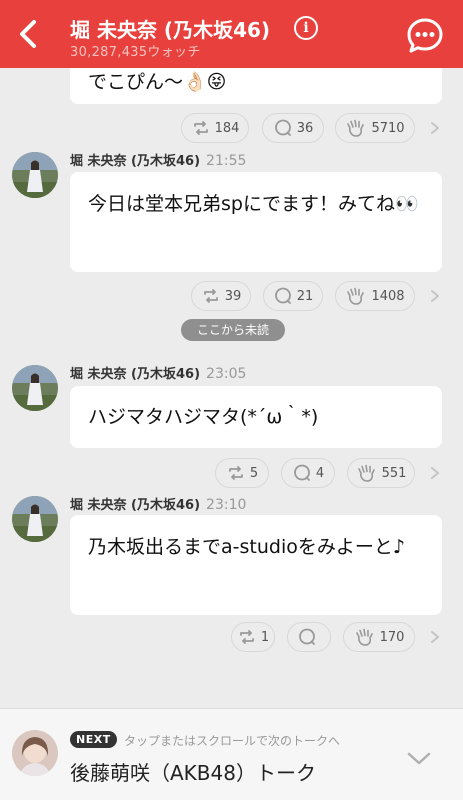 The height and width of the screenshot is (800, 463). I want to click on clap-count: 1408, so click(388, 296).